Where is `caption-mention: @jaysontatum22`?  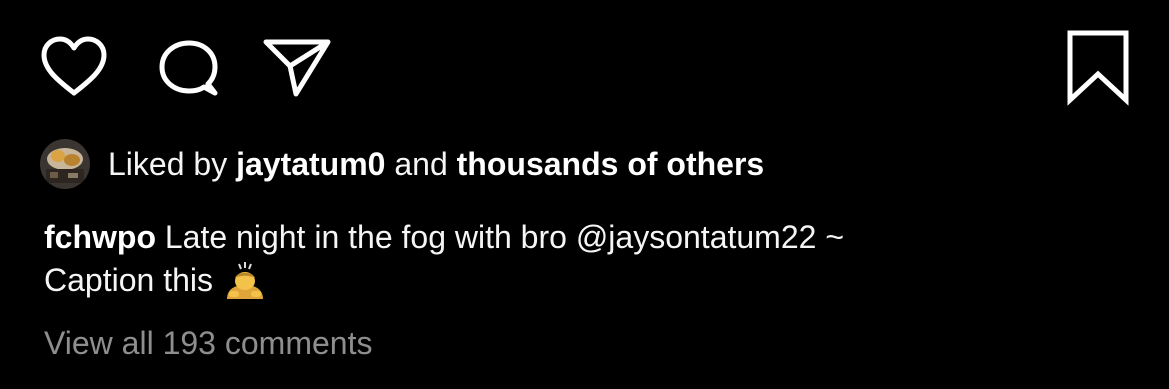 caption-mention: @jaysontatum22 is located at coordinates (696, 237).